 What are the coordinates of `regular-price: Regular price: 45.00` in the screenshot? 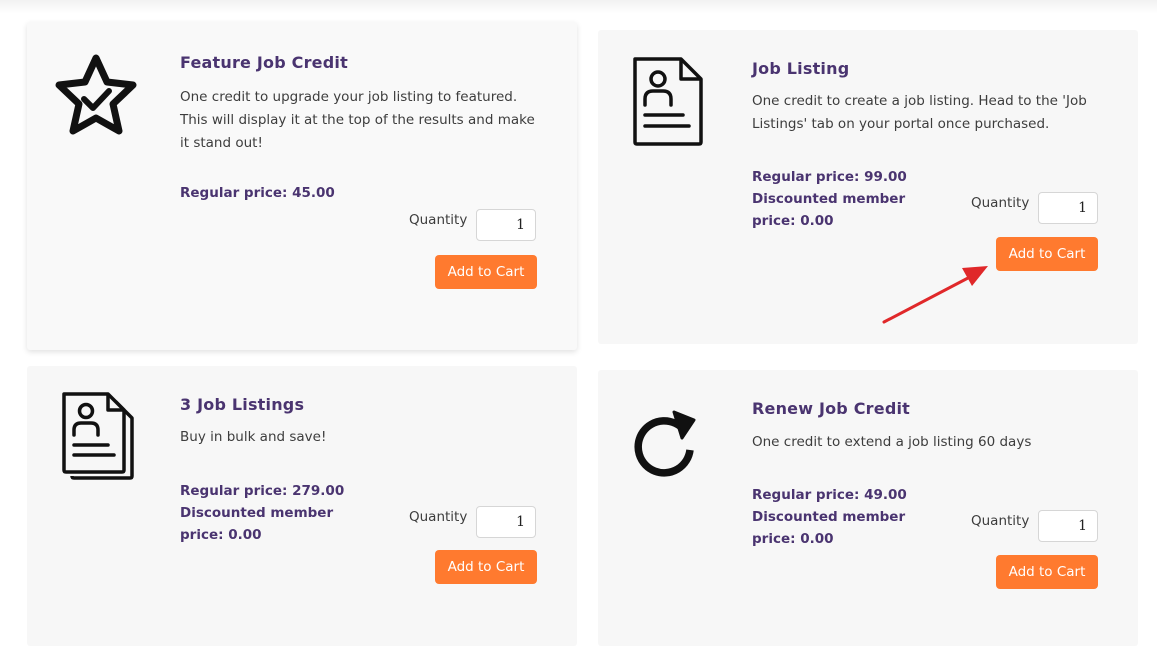 It's located at (257, 193).